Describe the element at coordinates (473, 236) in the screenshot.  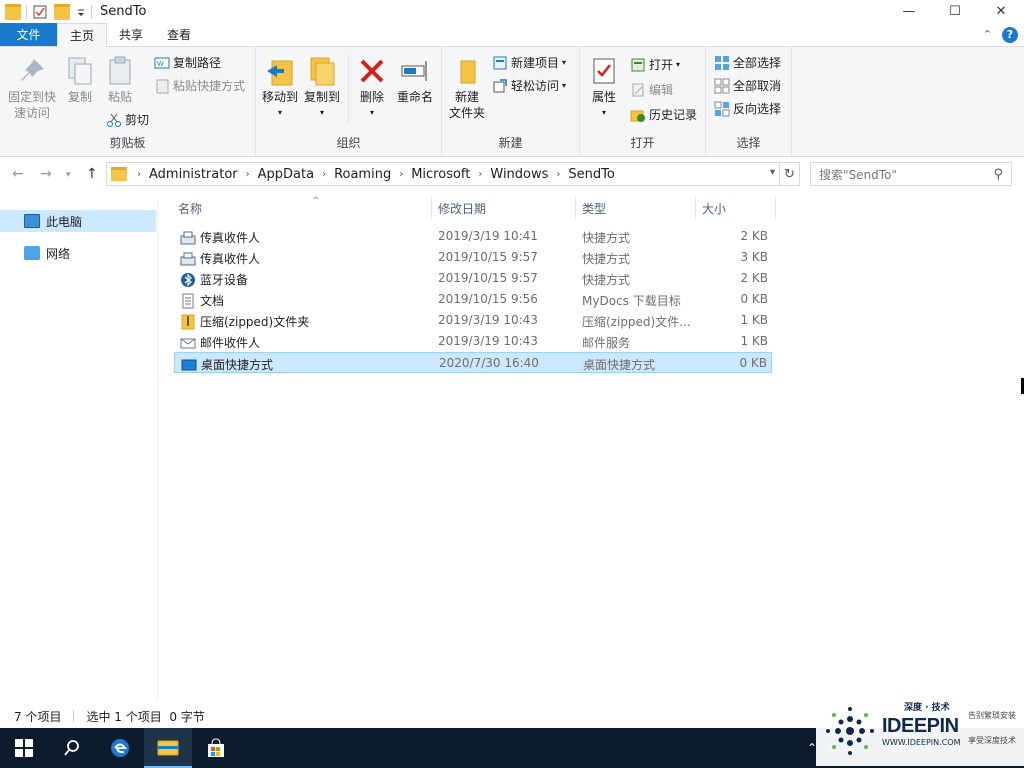
I see `table-row: 传真收件人 2019/3/19 10:41 快捷方式 2 KB` at that location.